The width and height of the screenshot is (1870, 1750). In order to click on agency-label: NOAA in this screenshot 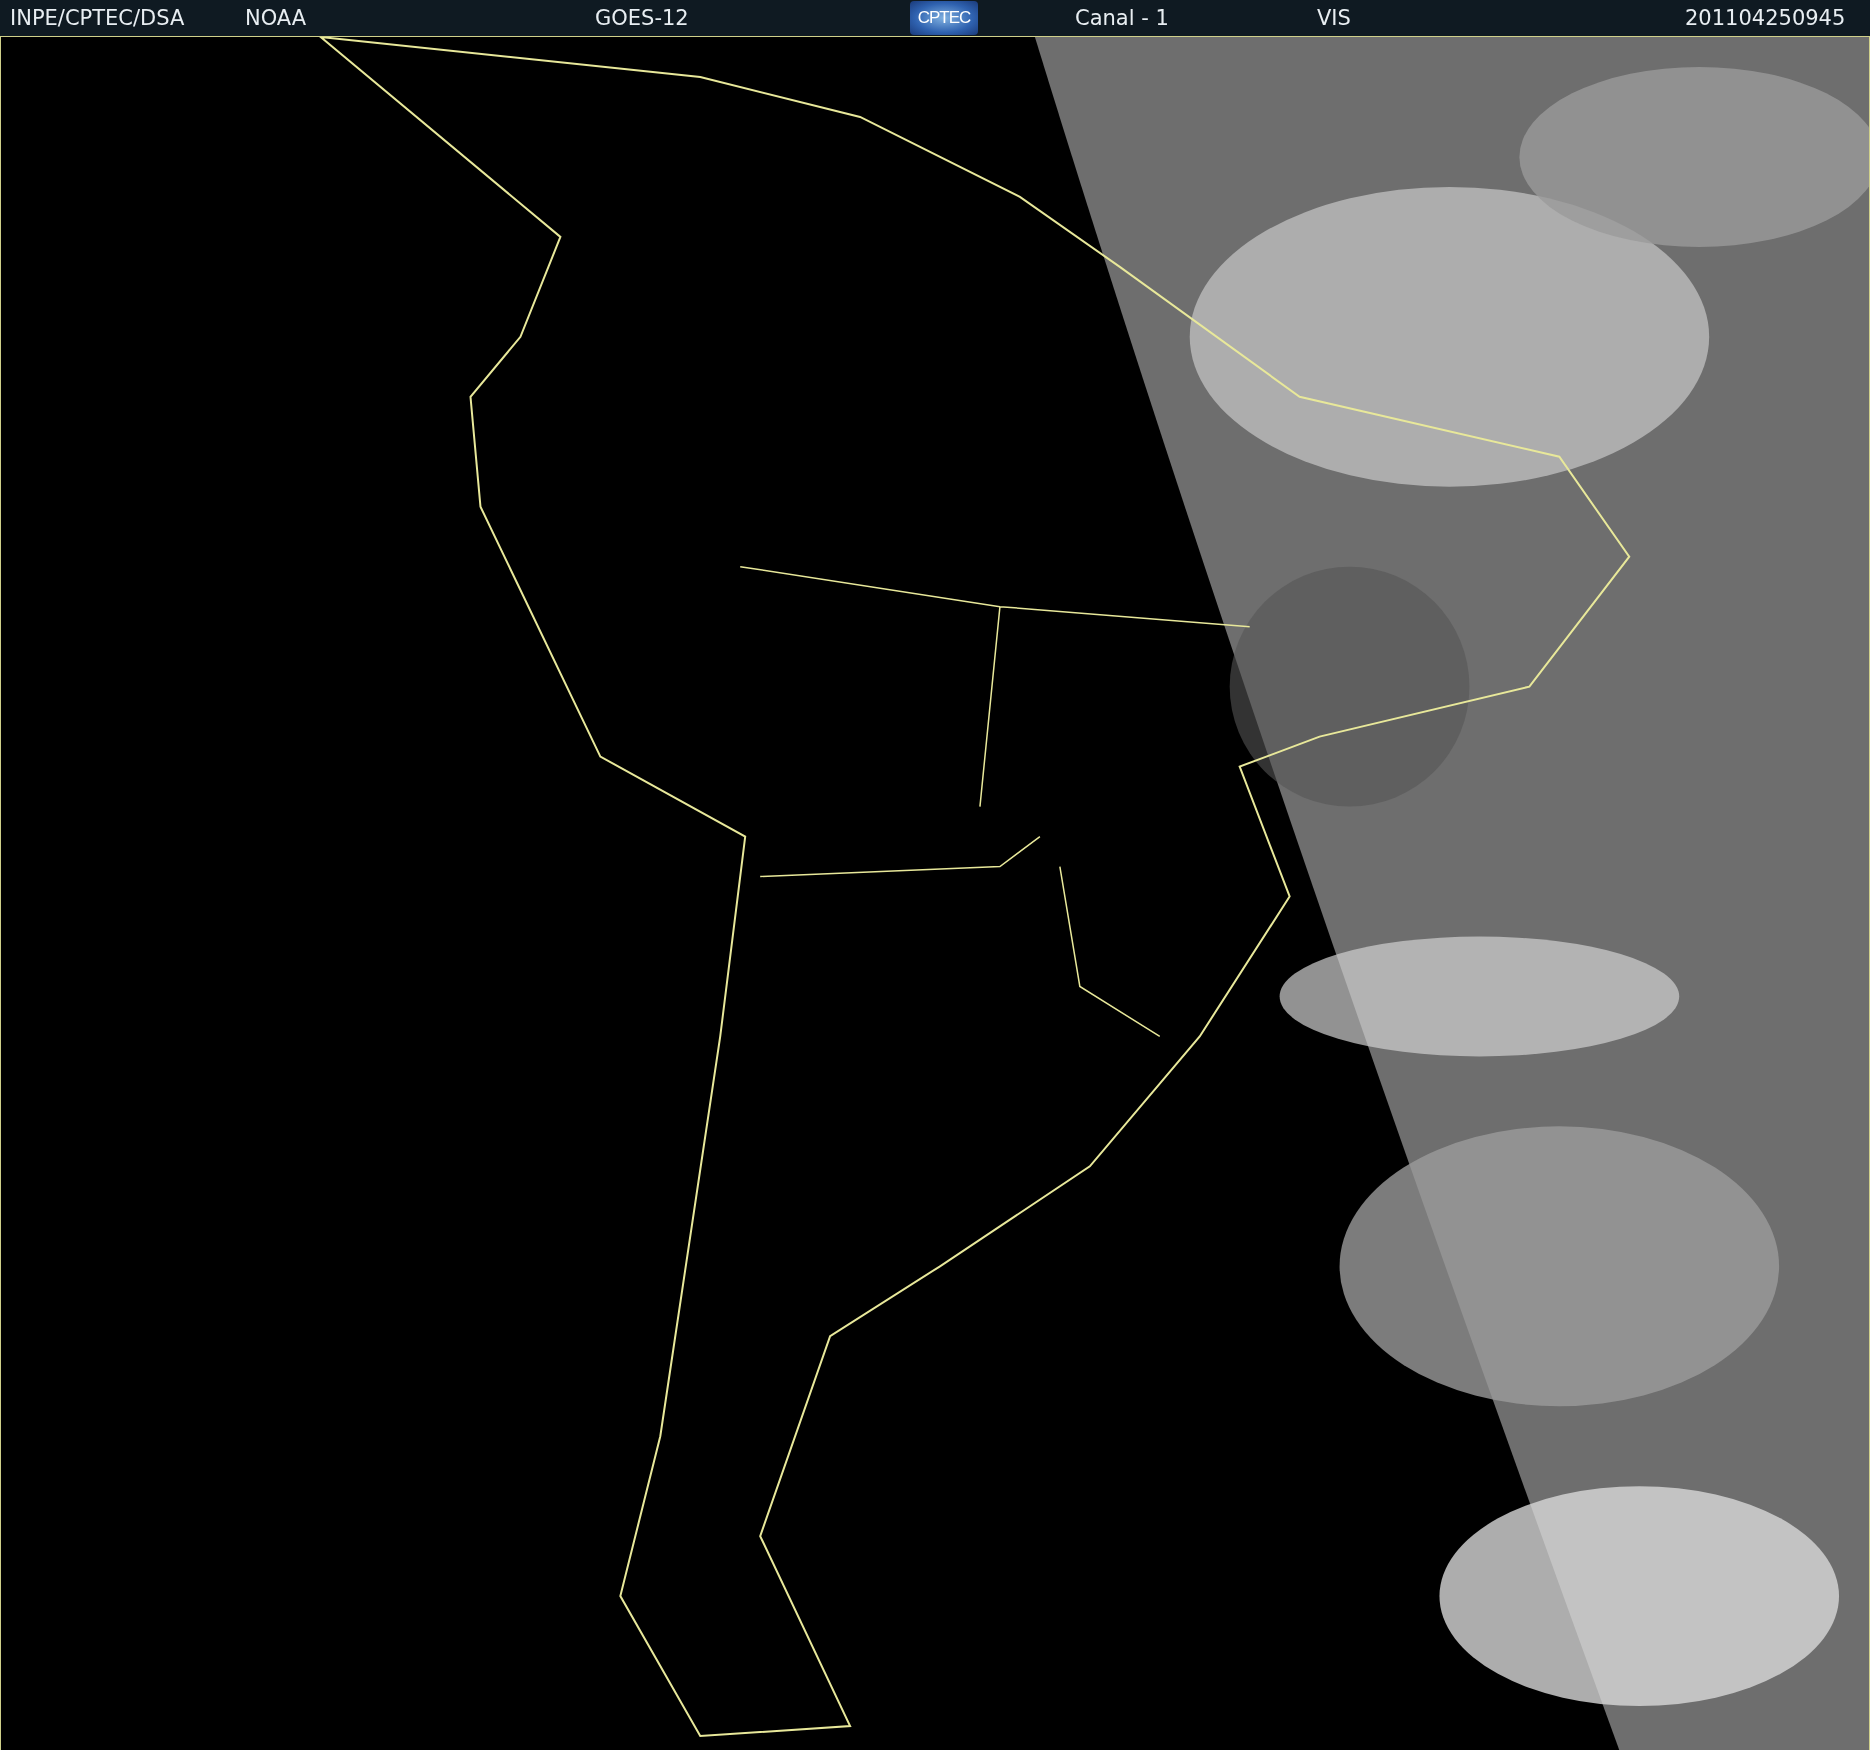, I will do `click(275, 18)`.